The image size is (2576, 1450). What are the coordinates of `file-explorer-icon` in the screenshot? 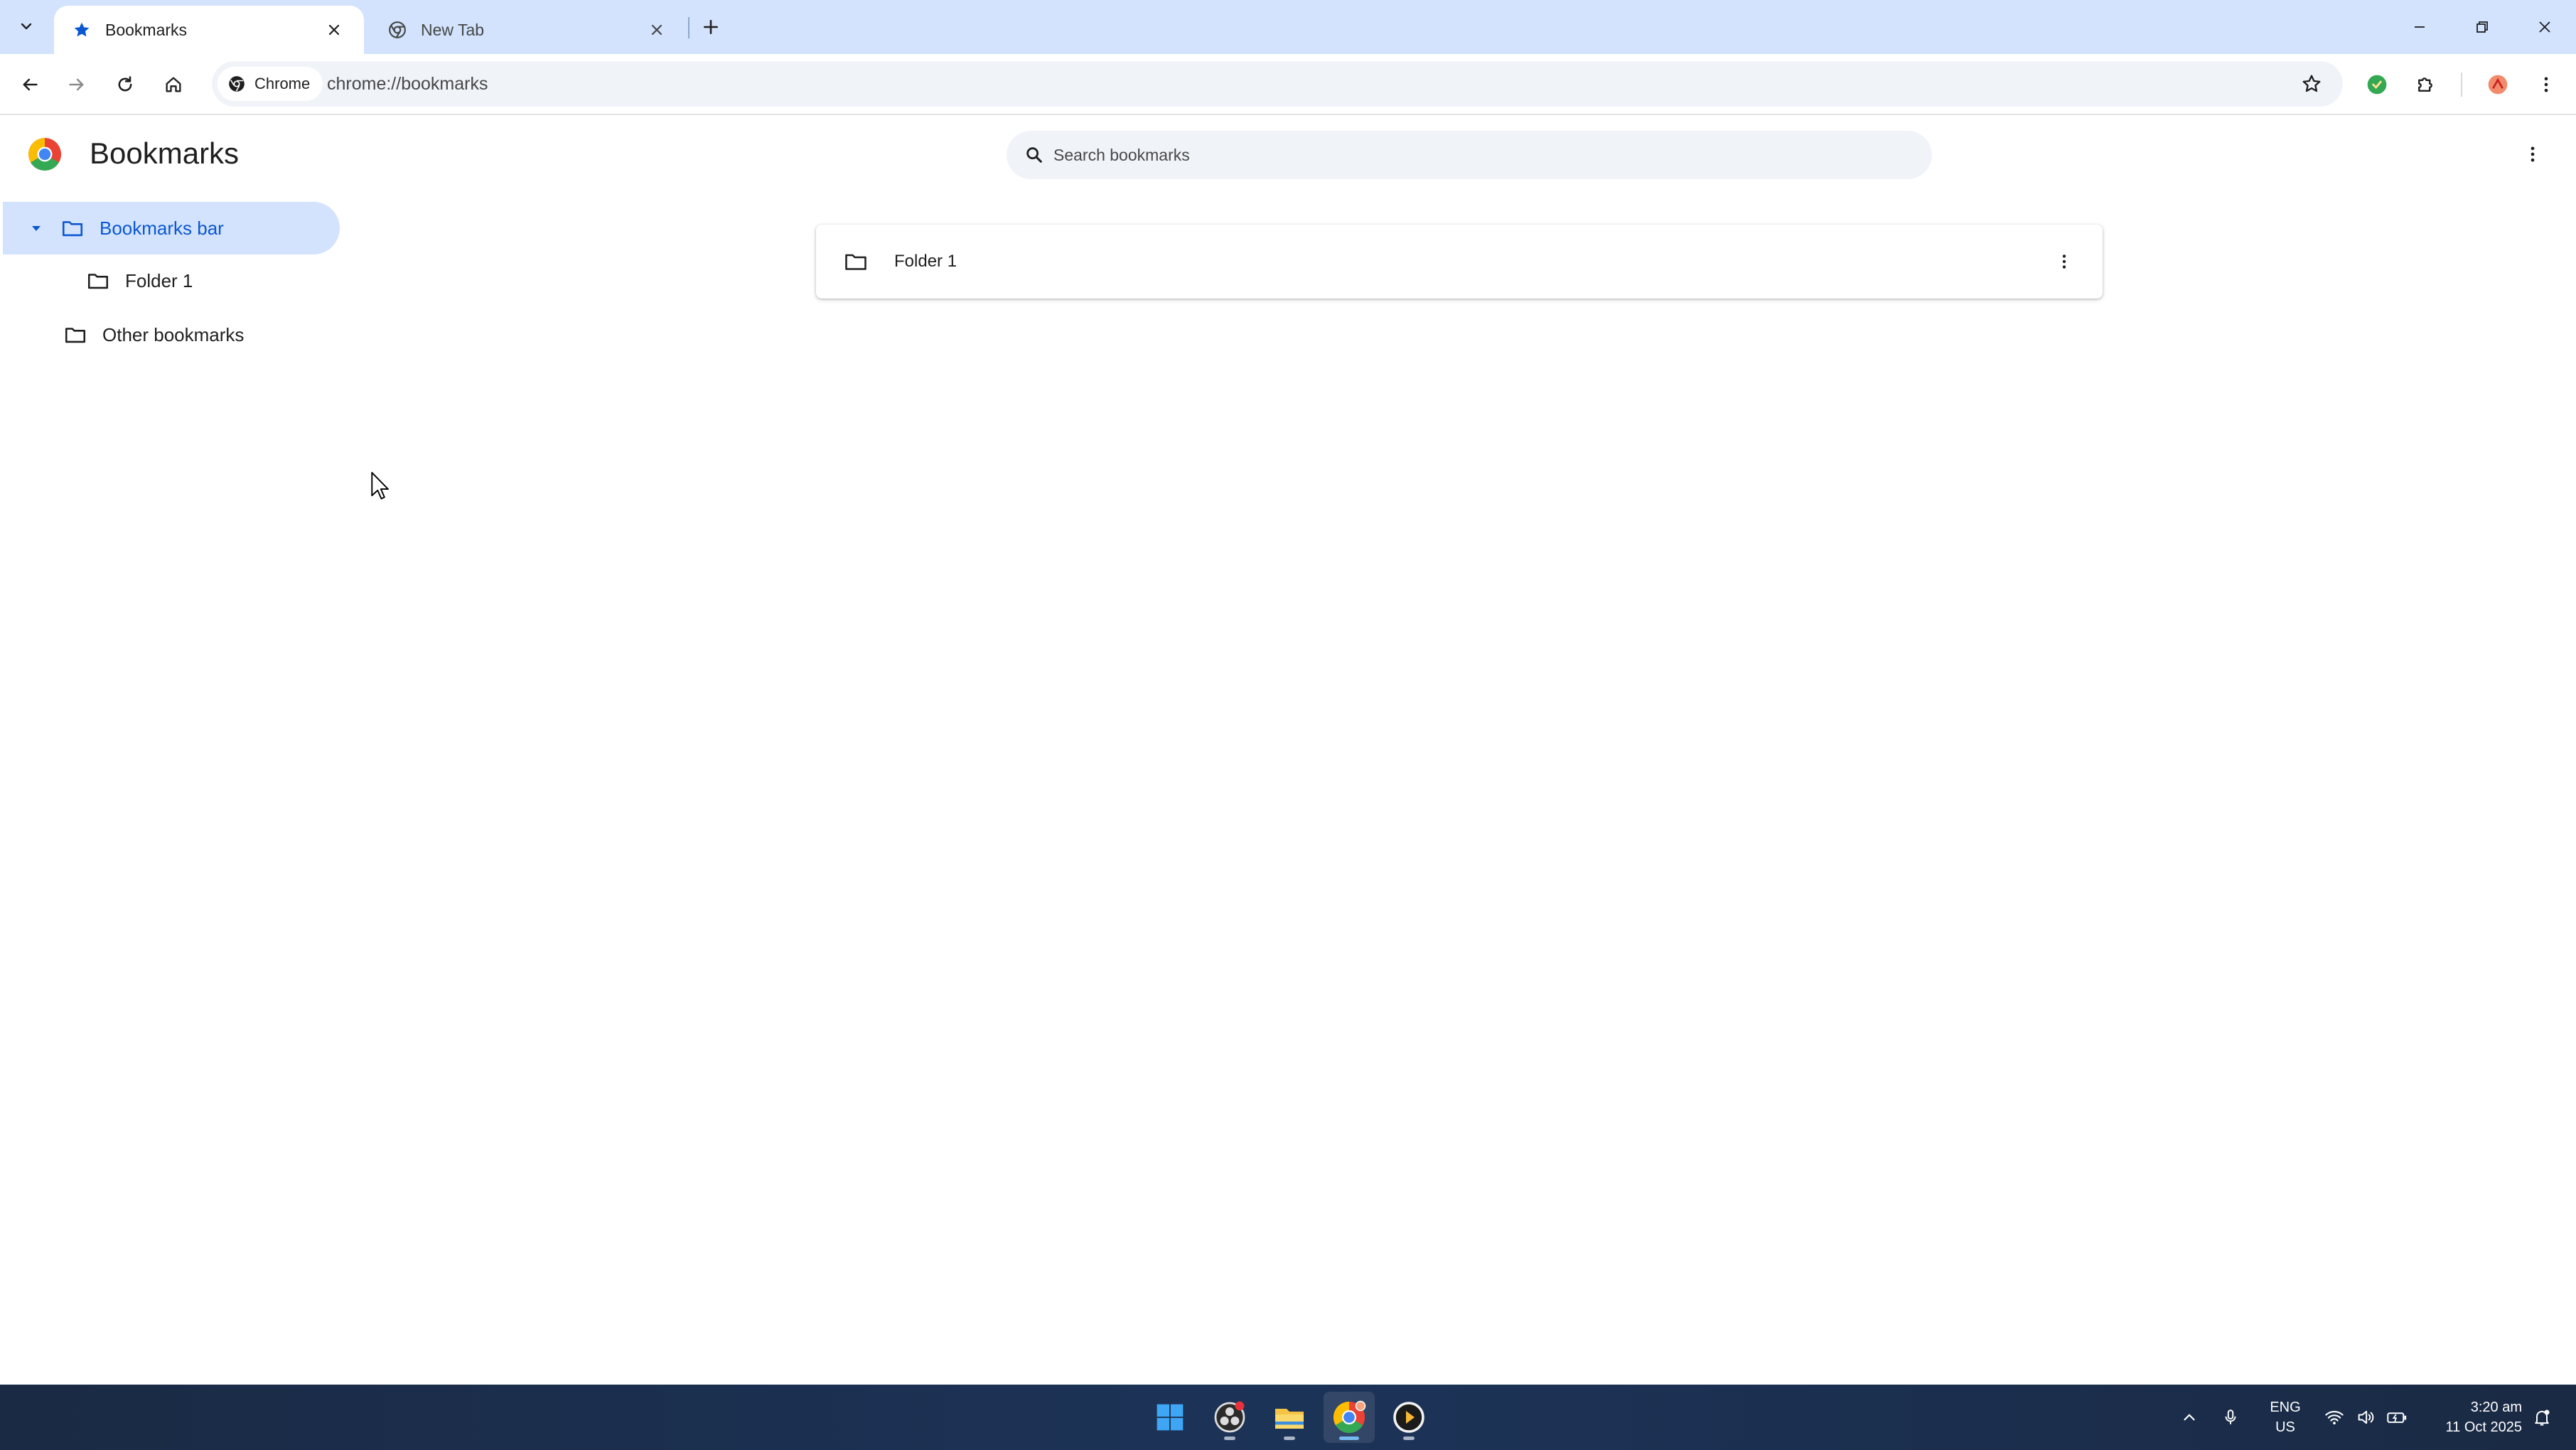 It's located at (1289, 1419).